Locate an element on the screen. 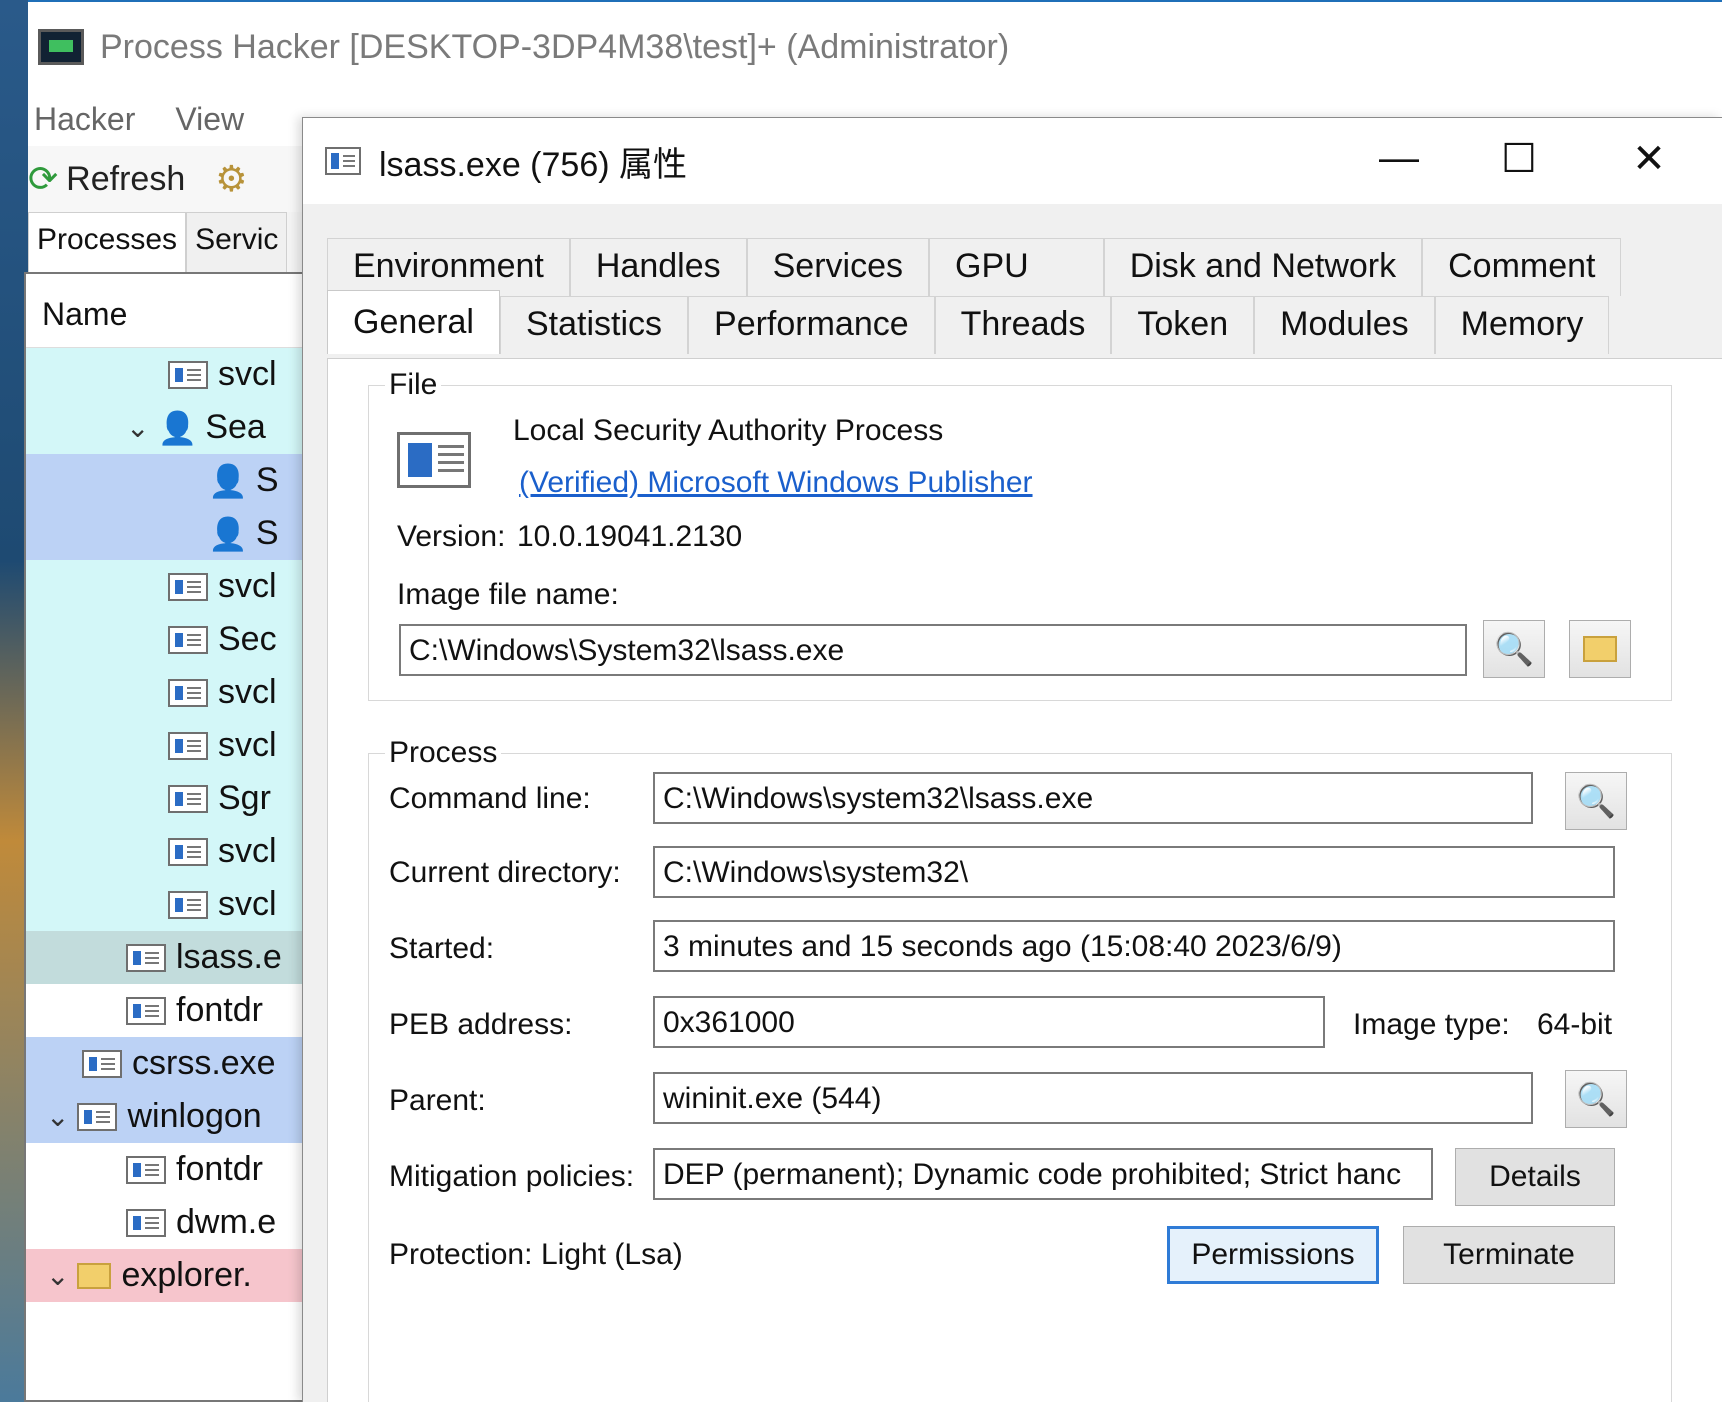  maximize-button: ☐ is located at coordinates (1519, 159).